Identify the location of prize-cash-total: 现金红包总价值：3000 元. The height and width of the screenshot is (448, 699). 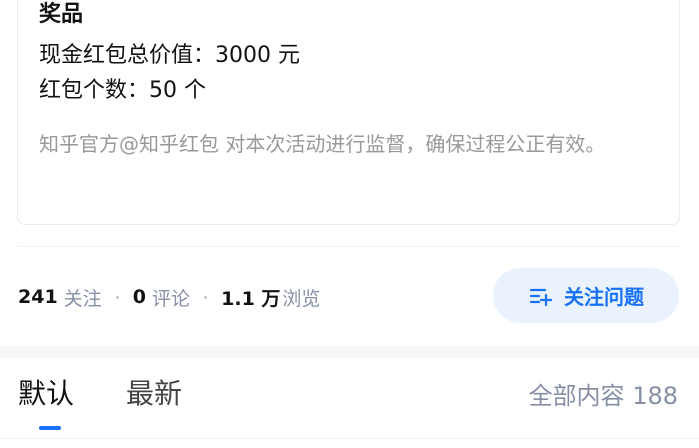
(169, 55).